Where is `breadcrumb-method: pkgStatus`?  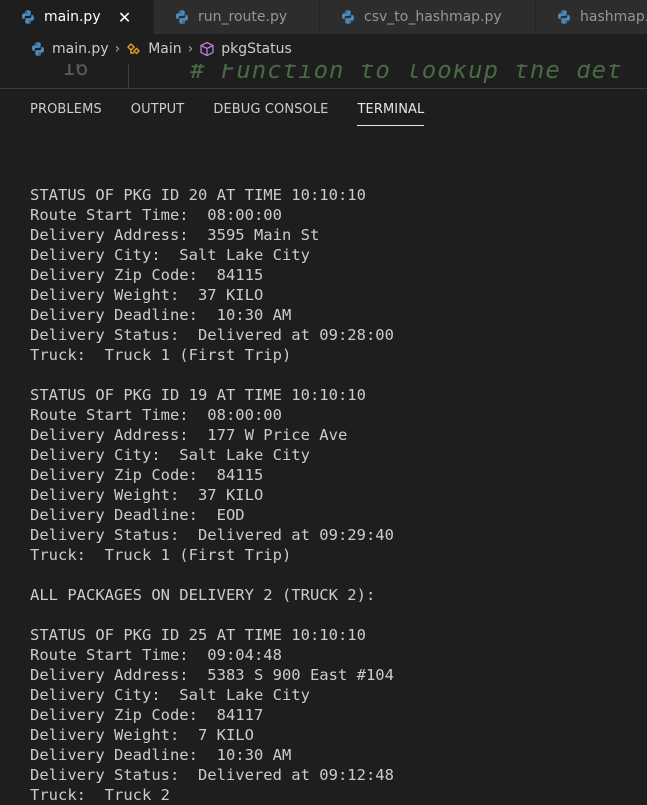 breadcrumb-method: pkgStatus is located at coordinates (245, 49).